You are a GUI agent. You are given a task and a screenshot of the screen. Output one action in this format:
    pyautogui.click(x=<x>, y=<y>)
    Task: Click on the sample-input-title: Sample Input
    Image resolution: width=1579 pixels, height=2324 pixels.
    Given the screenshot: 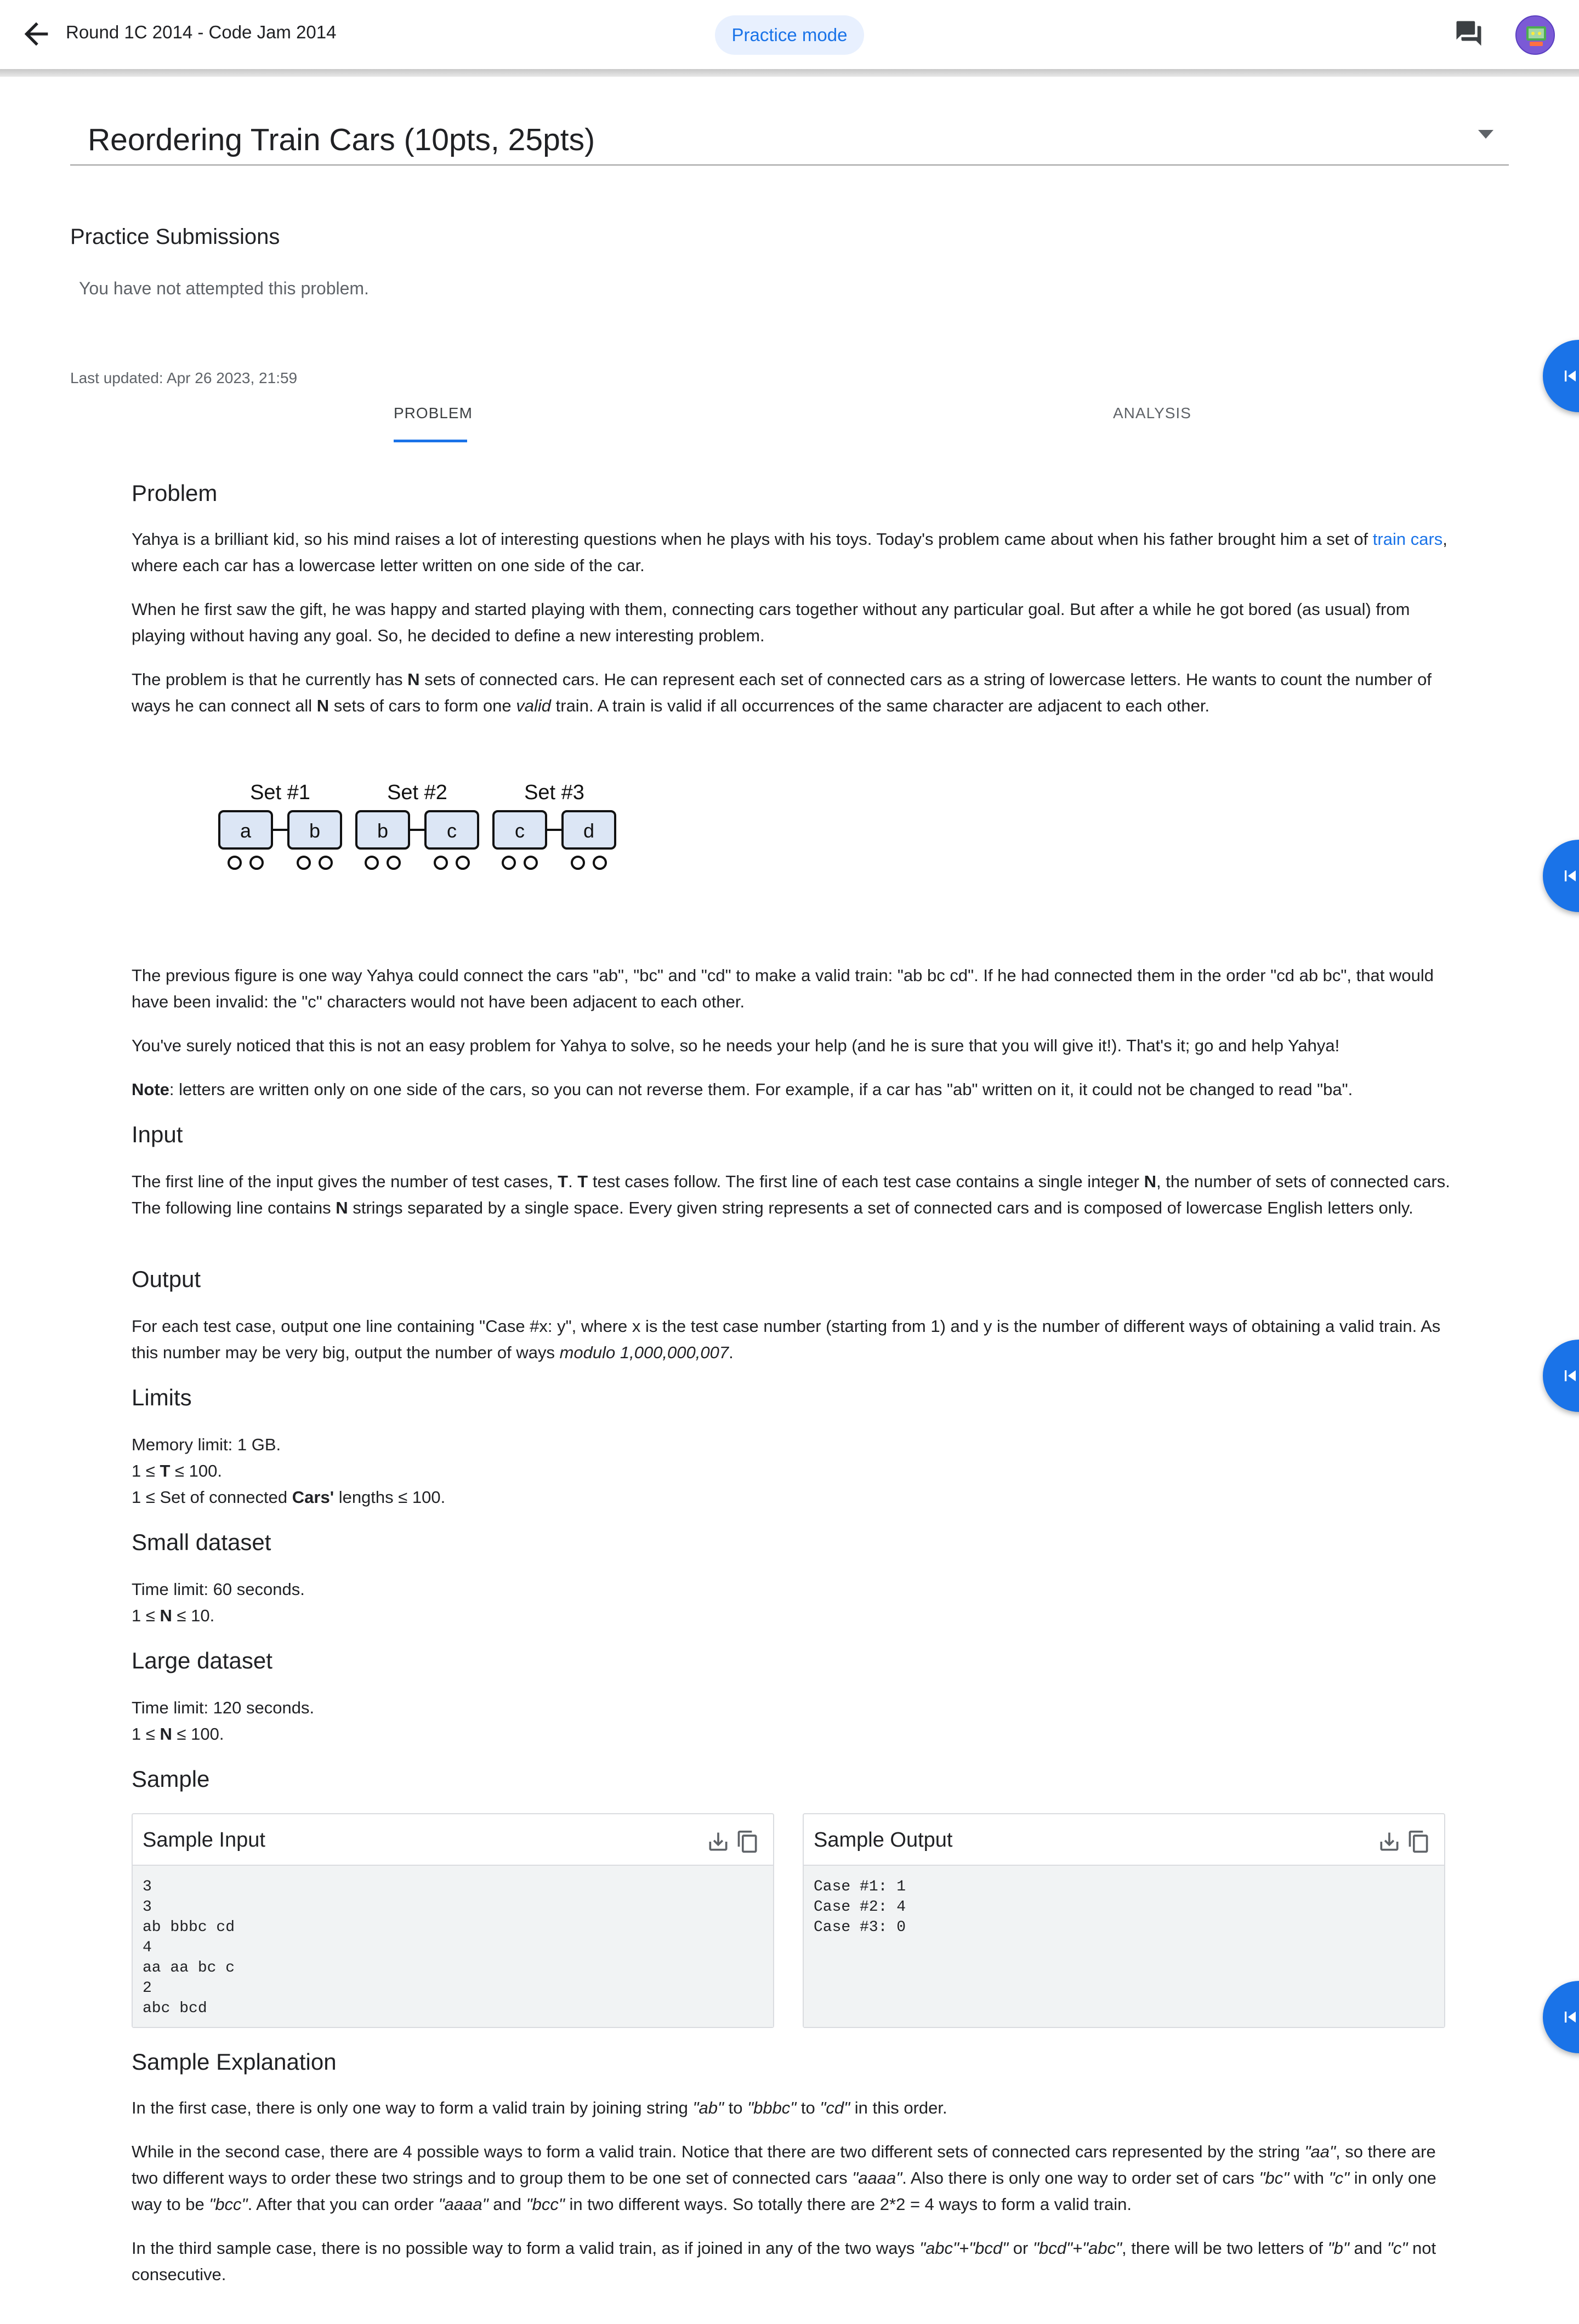 What is the action you would take?
    pyautogui.click(x=204, y=1841)
    